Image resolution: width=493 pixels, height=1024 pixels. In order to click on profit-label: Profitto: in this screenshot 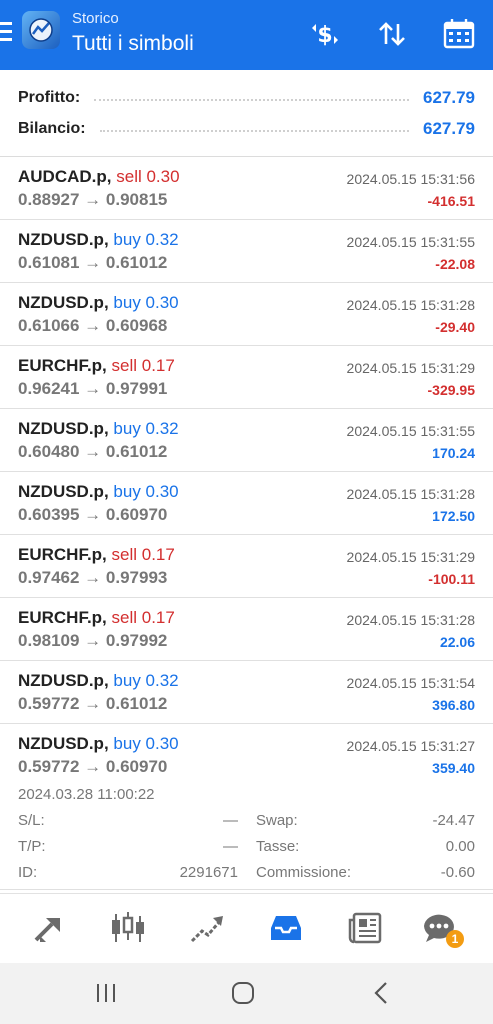, I will do `click(49, 97)`.